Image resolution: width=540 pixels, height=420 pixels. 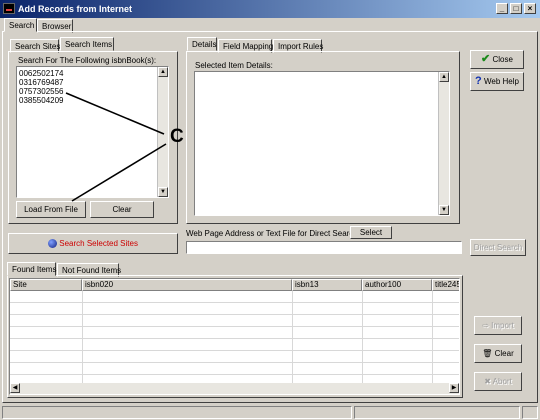 What do you see at coordinates (177, 136) in the screenshot?
I see `callout-label: C` at bounding box center [177, 136].